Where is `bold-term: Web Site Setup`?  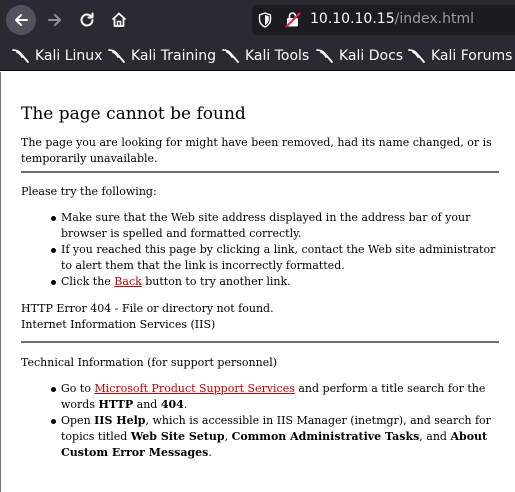
bold-term: Web Site Setup is located at coordinates (177, 436).